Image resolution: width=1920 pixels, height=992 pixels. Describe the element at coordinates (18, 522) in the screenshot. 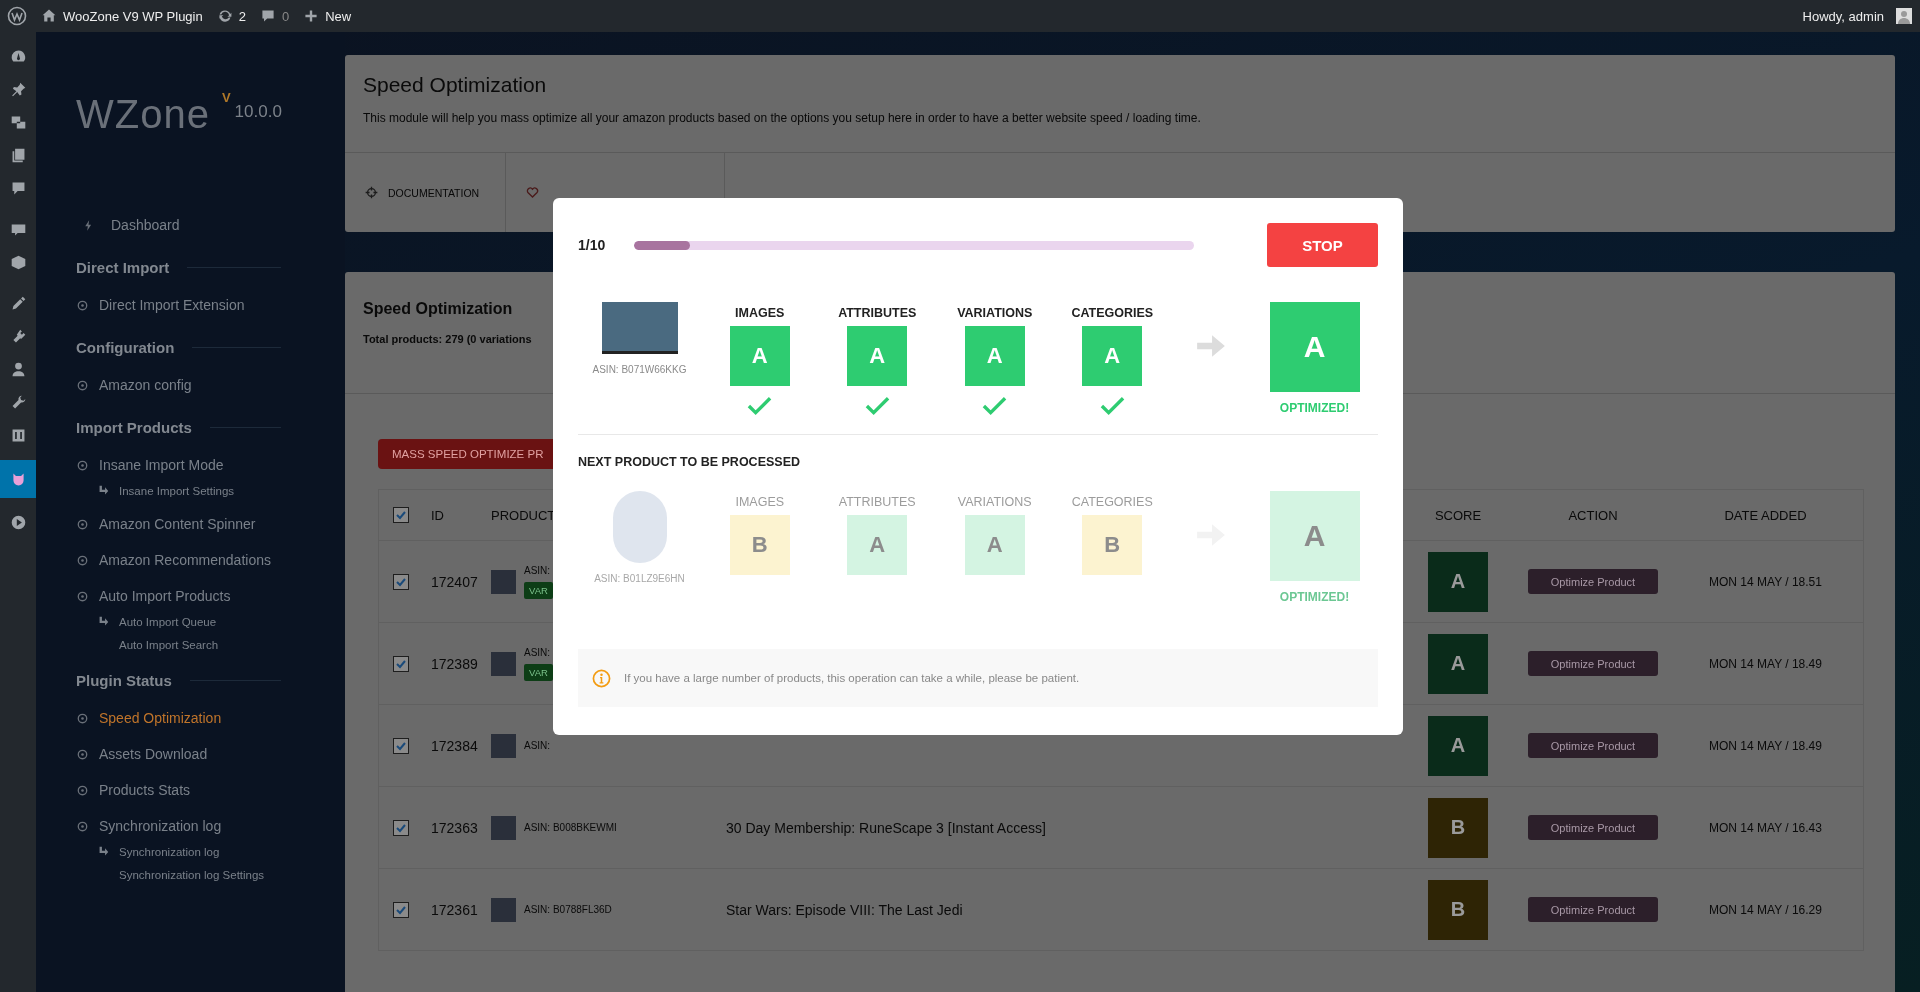

I see `play-icon` at that location.